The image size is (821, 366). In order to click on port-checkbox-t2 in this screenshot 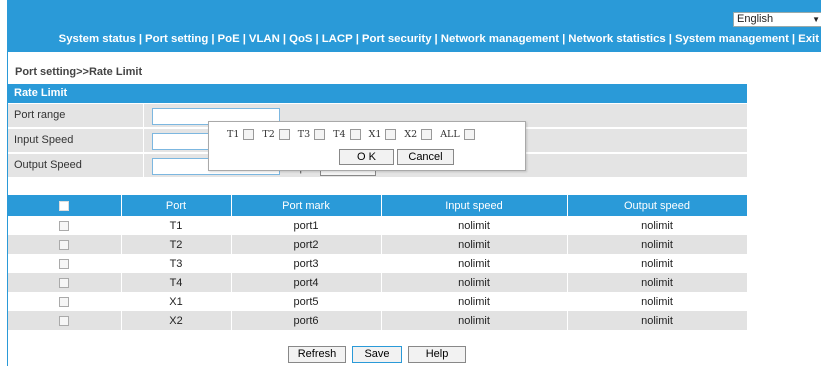, I will do `click(284, 134)`.